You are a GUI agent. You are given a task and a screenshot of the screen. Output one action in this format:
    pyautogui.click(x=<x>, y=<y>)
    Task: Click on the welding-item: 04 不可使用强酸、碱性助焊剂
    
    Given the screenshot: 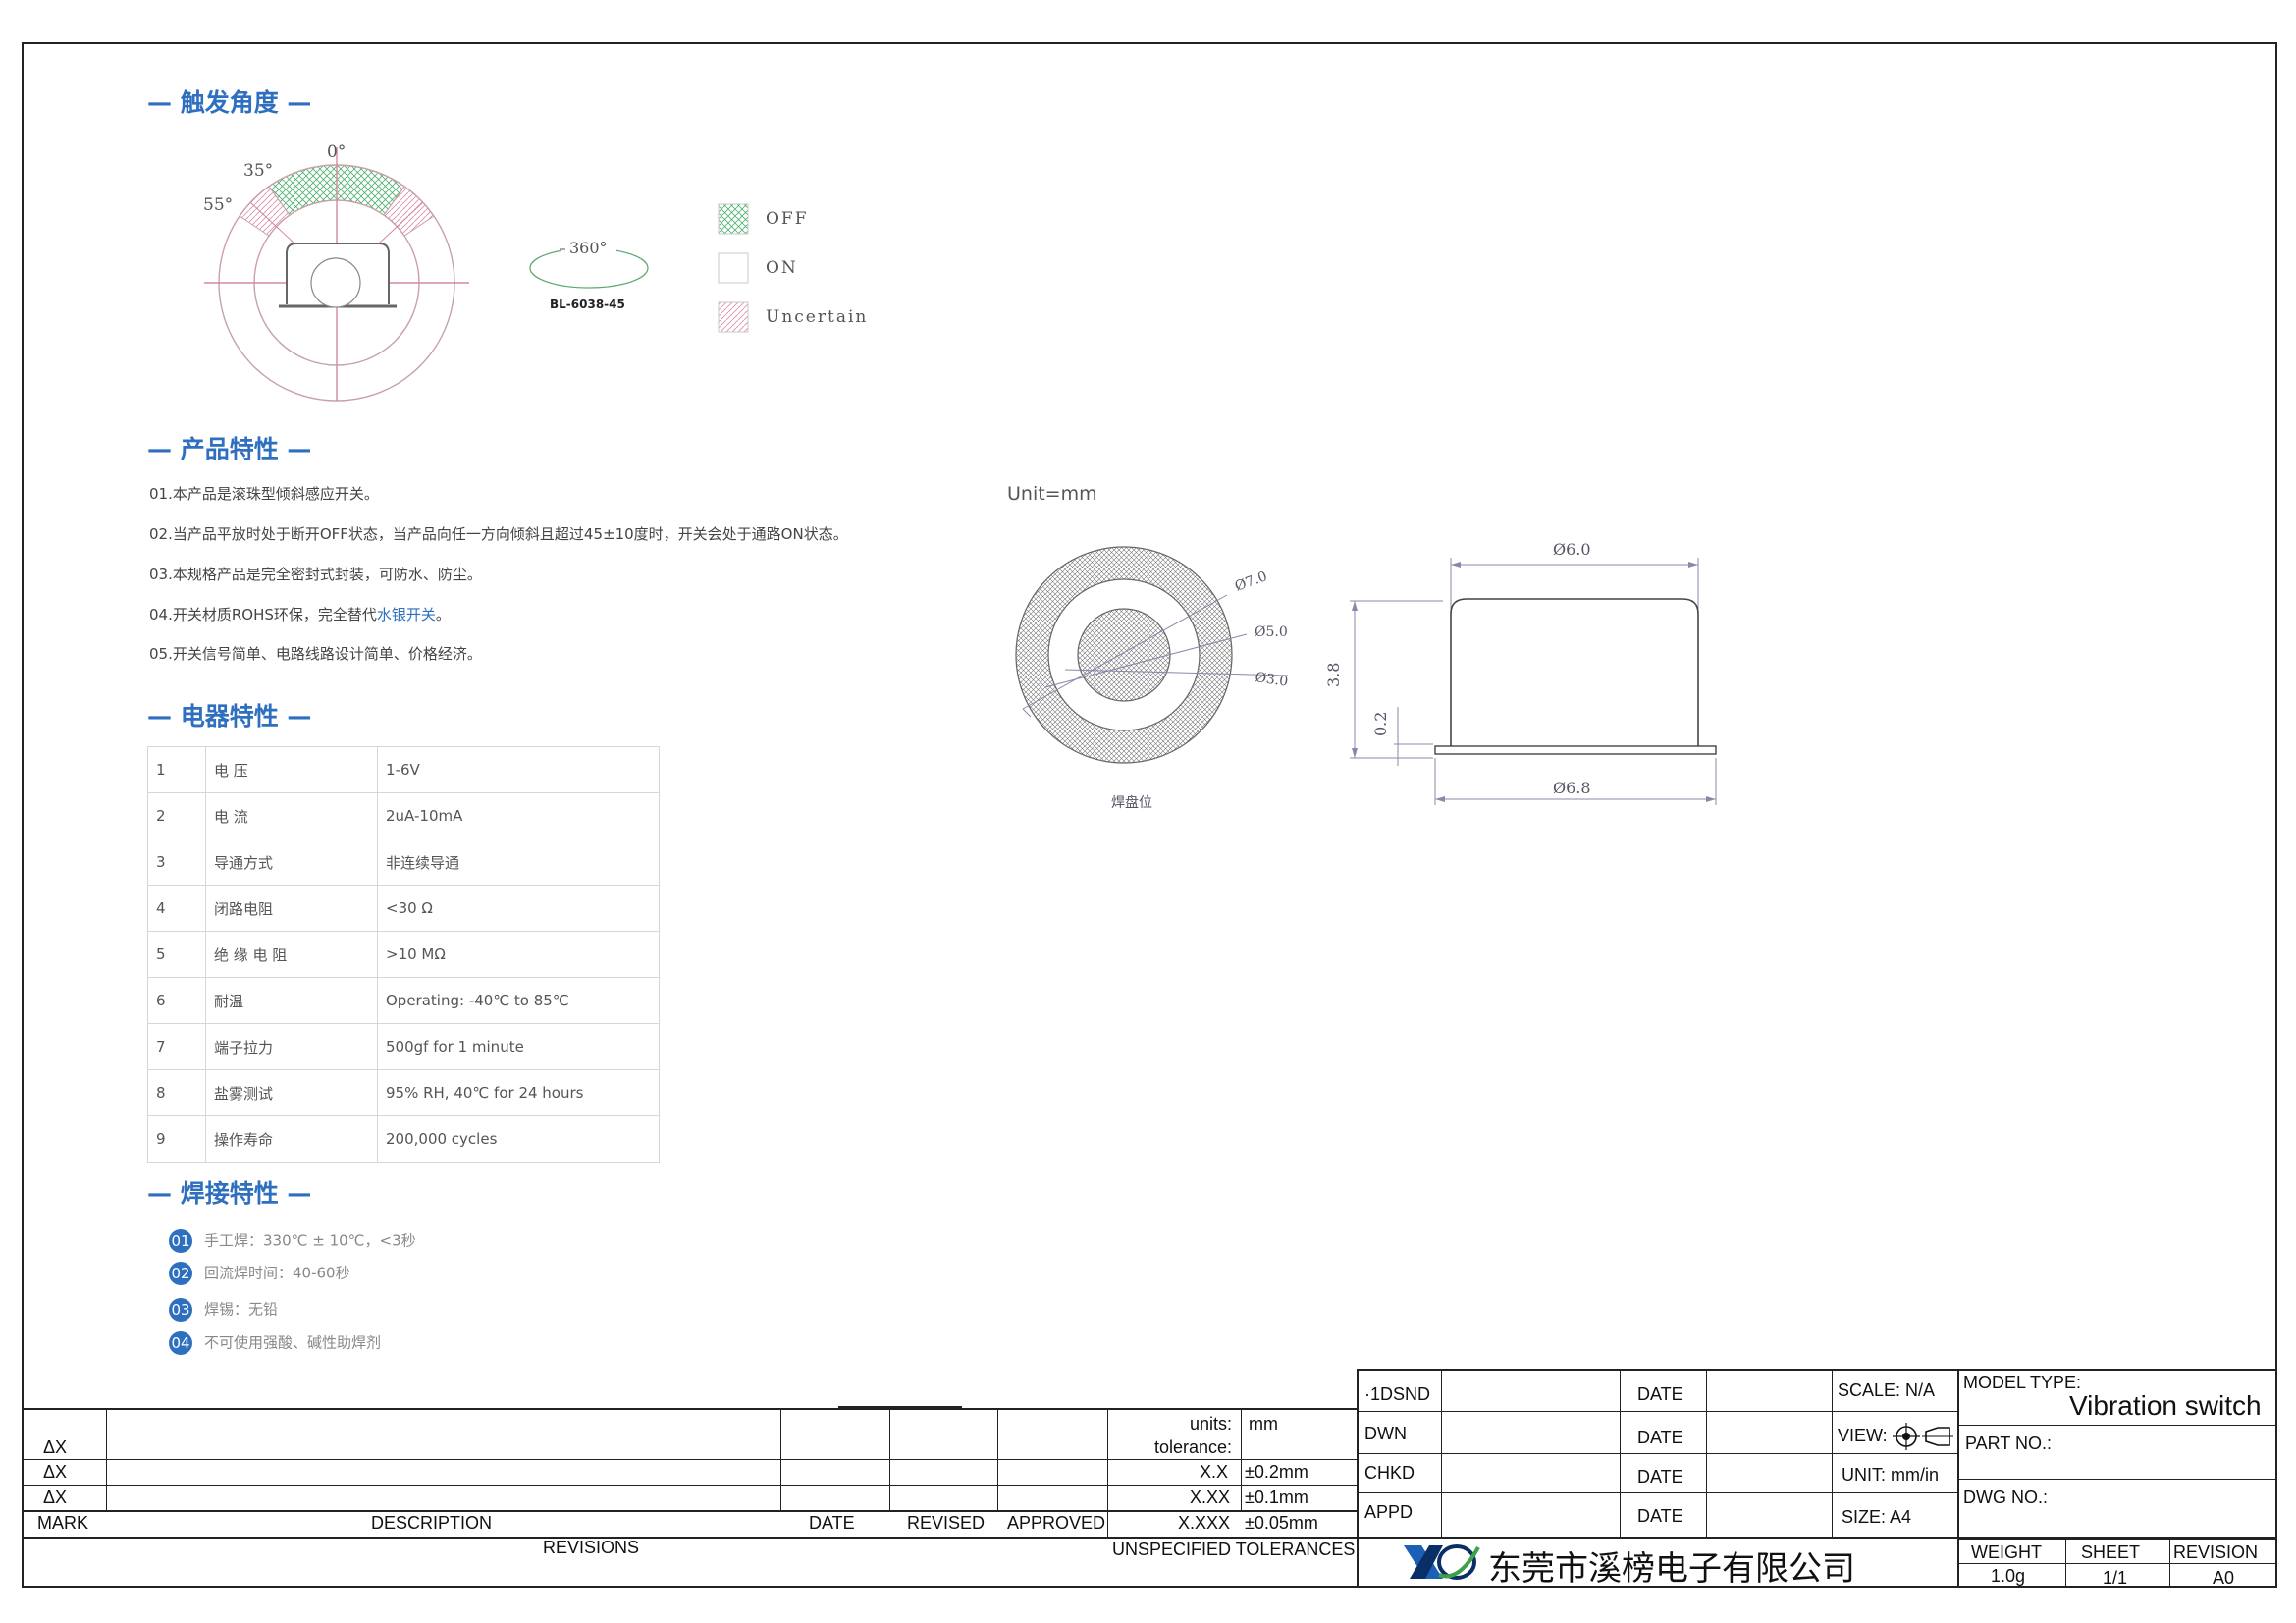 What is the action you would take?
    pyautogui.click(x=275, y=1343)
    